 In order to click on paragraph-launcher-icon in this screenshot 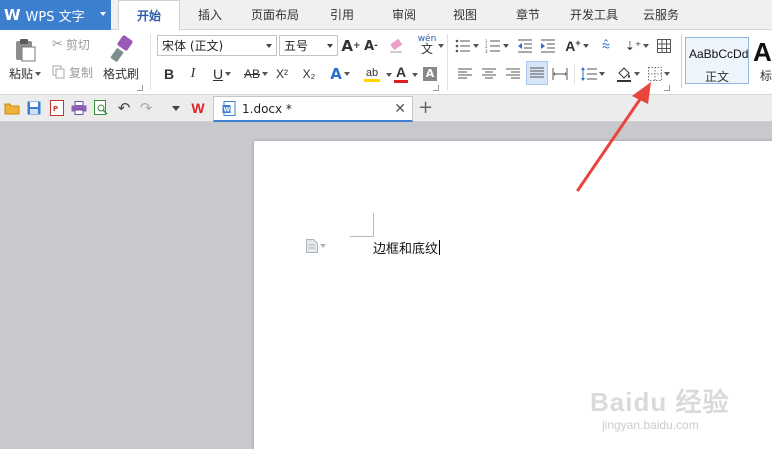, I will do `click(667, 88)`.